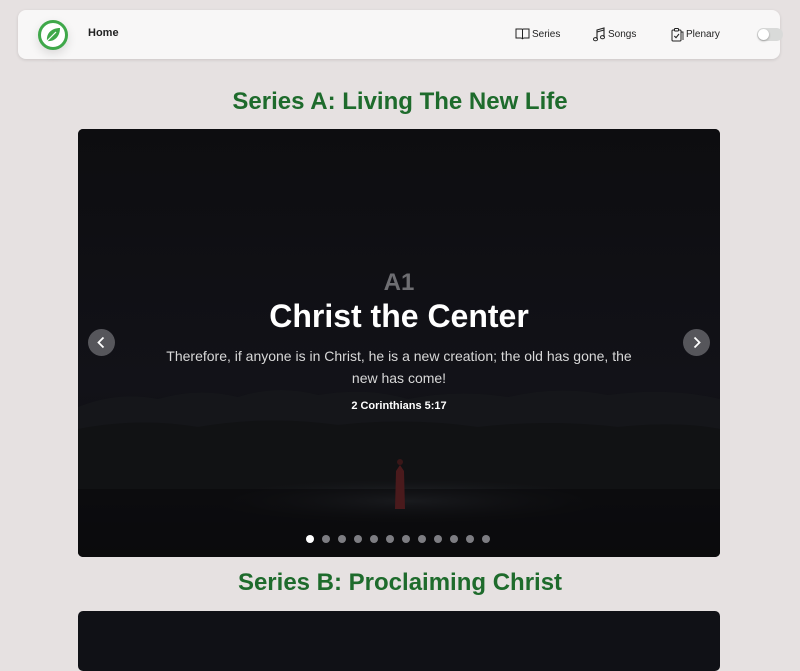 This screenshot has height=671, width=800. Describe the element at coordinates (622, 34) in the screenshot. I see `nav-item-songs-label: Songs` at that location.